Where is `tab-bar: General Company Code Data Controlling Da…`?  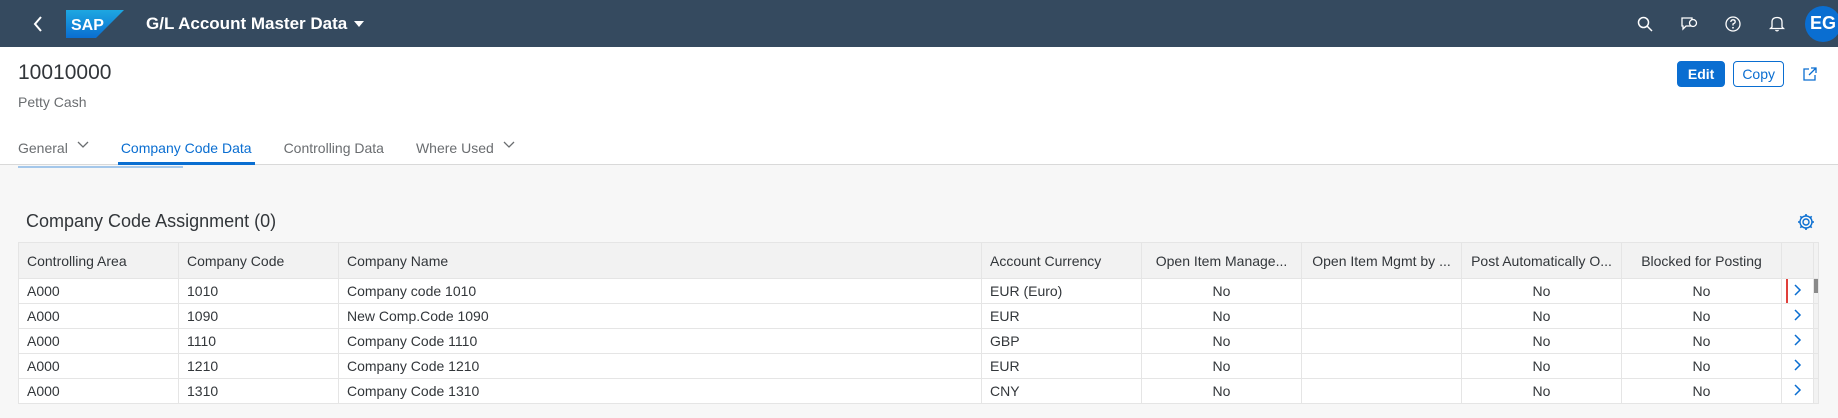
tab-bar: General Company Code Data Controlling Da… is located at coordinates (282, 148).